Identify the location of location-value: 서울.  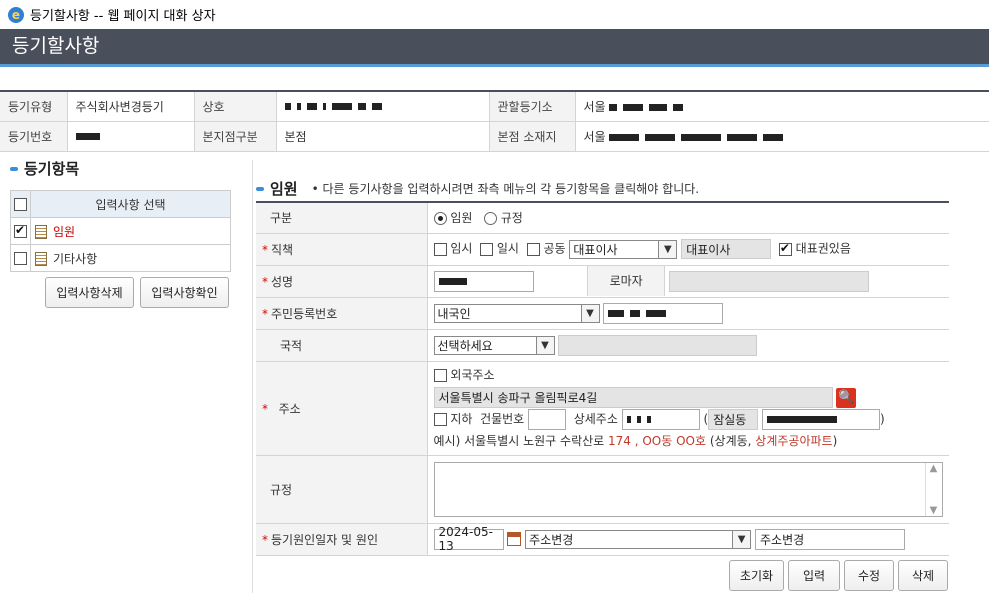
(782, 136).